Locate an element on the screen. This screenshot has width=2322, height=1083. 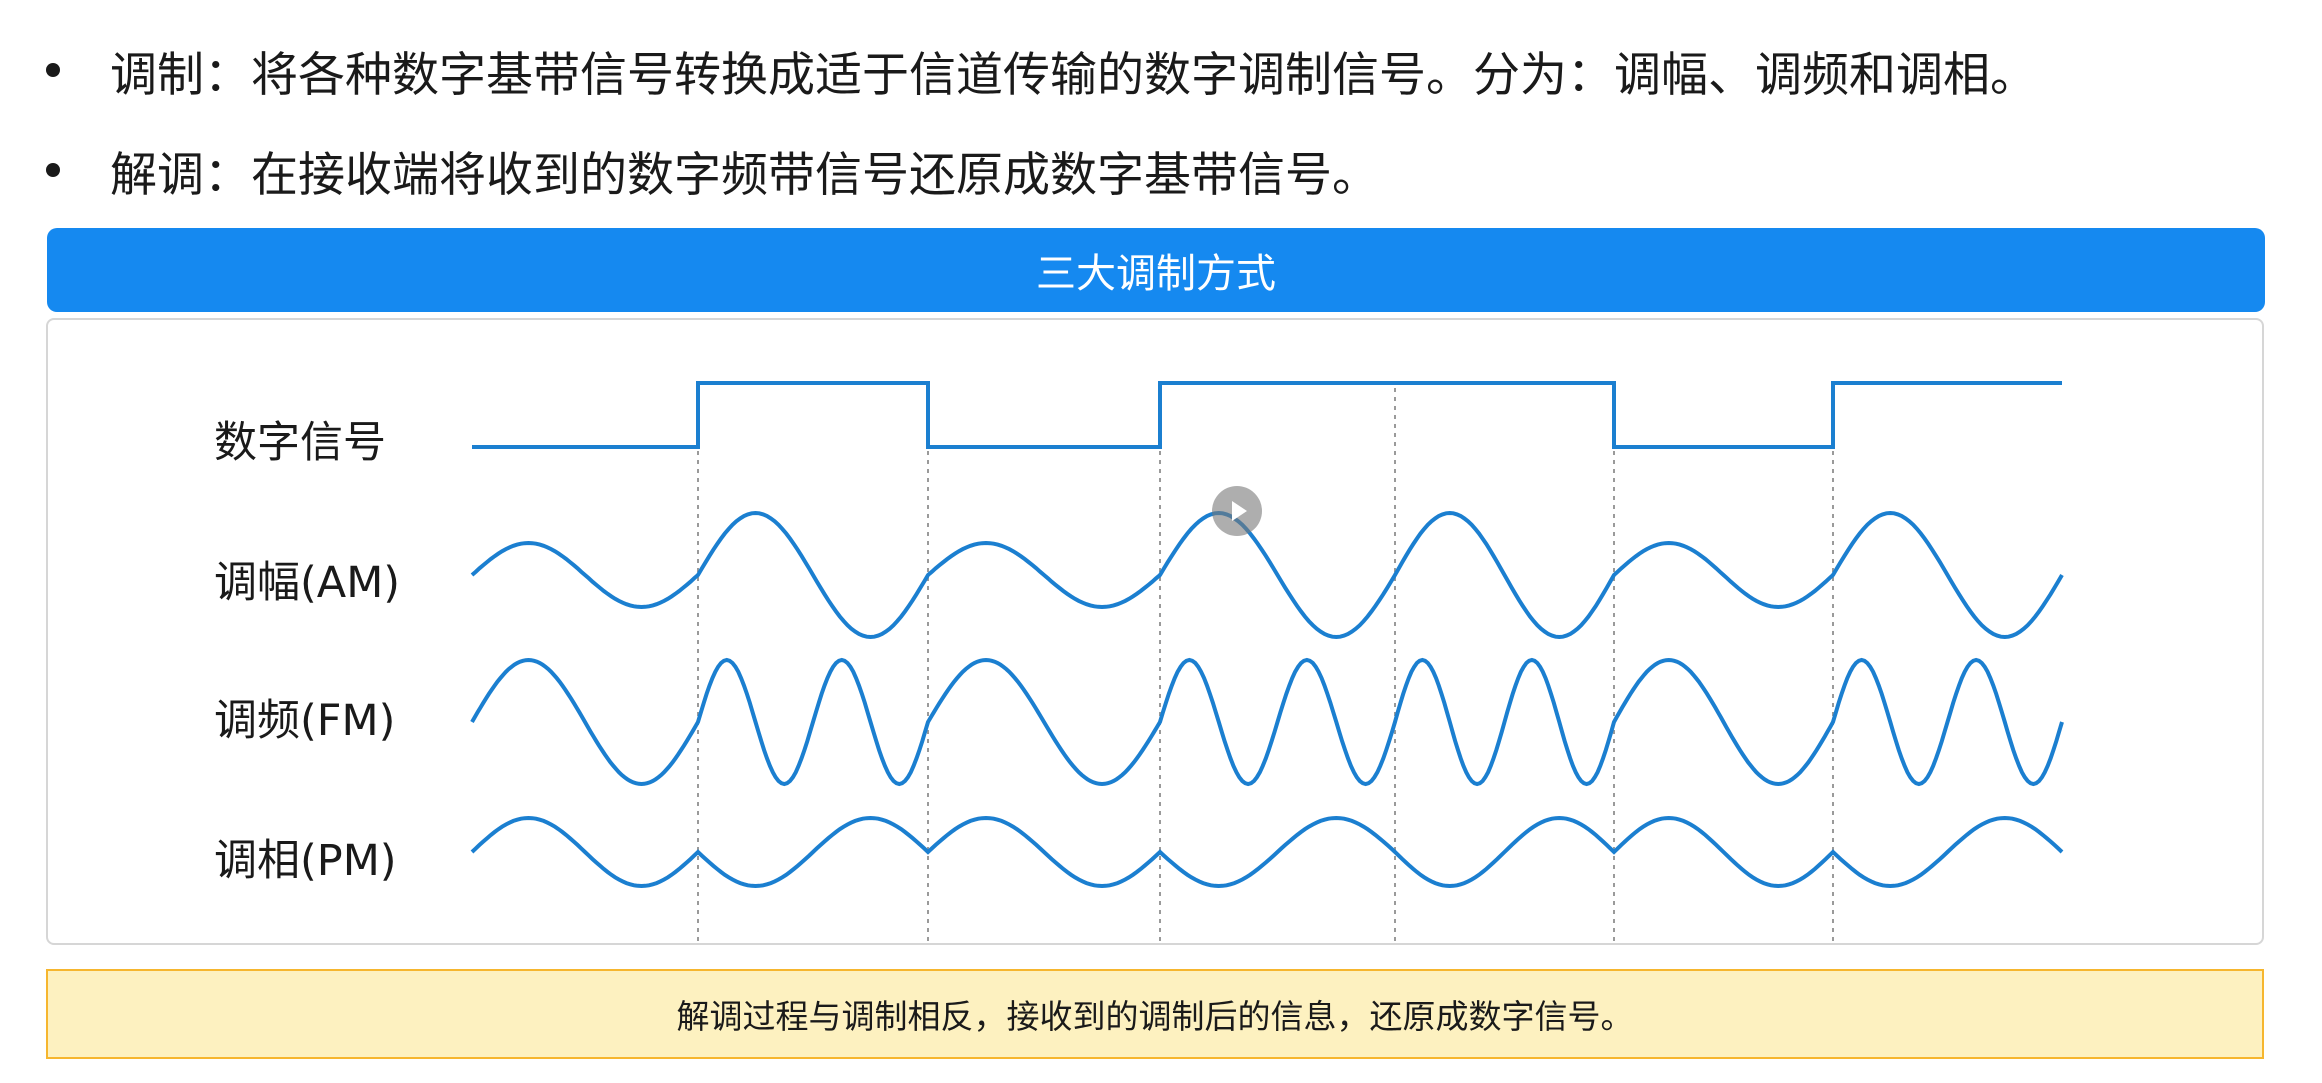
label-pm: 调相(PM) is located at coordinates (305, 861).